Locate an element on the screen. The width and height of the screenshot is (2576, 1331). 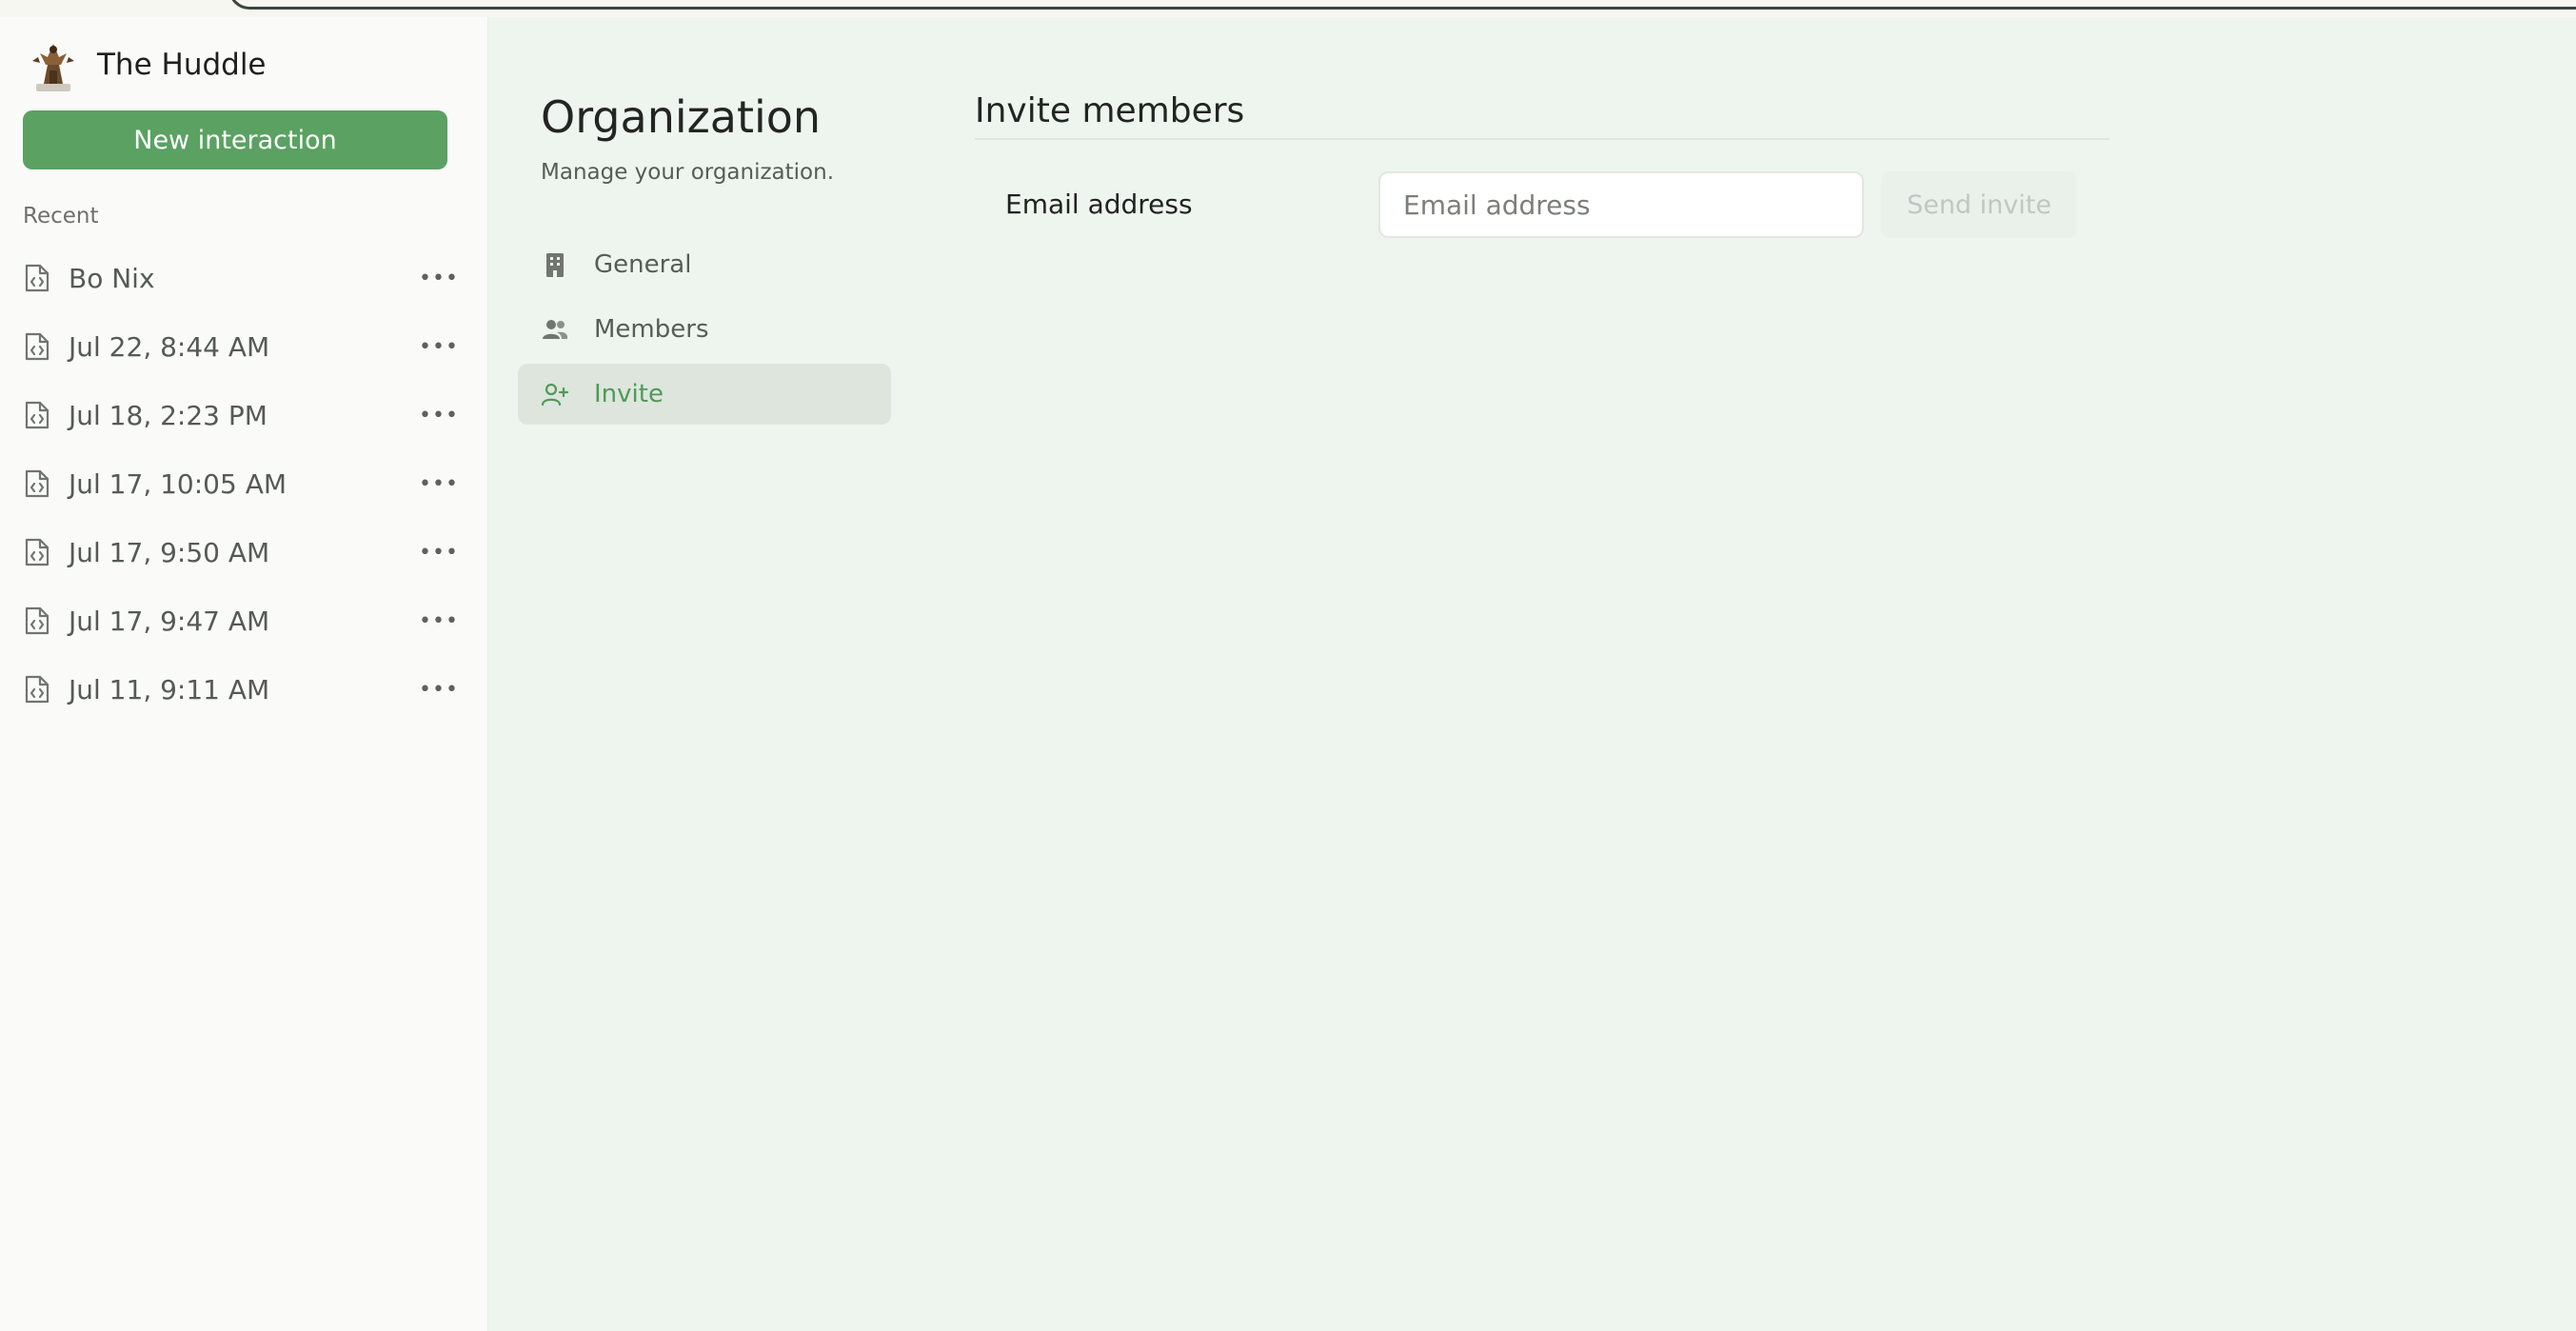
settings-nav: General Members Invite is located at coordinates (704, 331).